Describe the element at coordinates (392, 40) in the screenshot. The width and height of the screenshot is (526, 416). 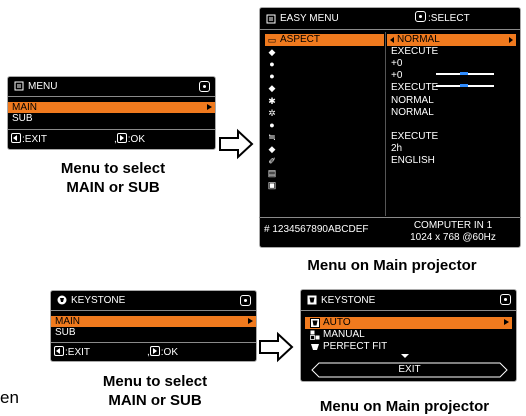
I see `arrow-left-icon` at that location.